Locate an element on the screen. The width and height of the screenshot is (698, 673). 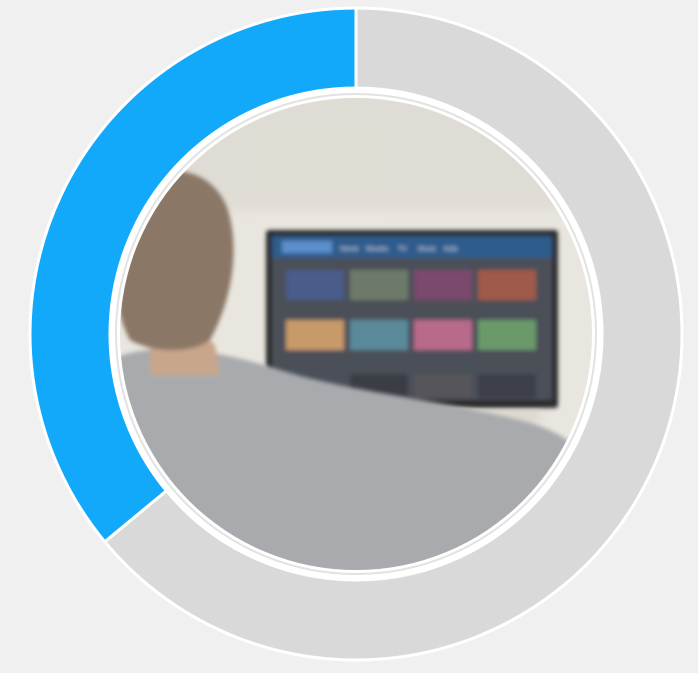
tv-menu-item: Kids is located at coordinates (451, 249).